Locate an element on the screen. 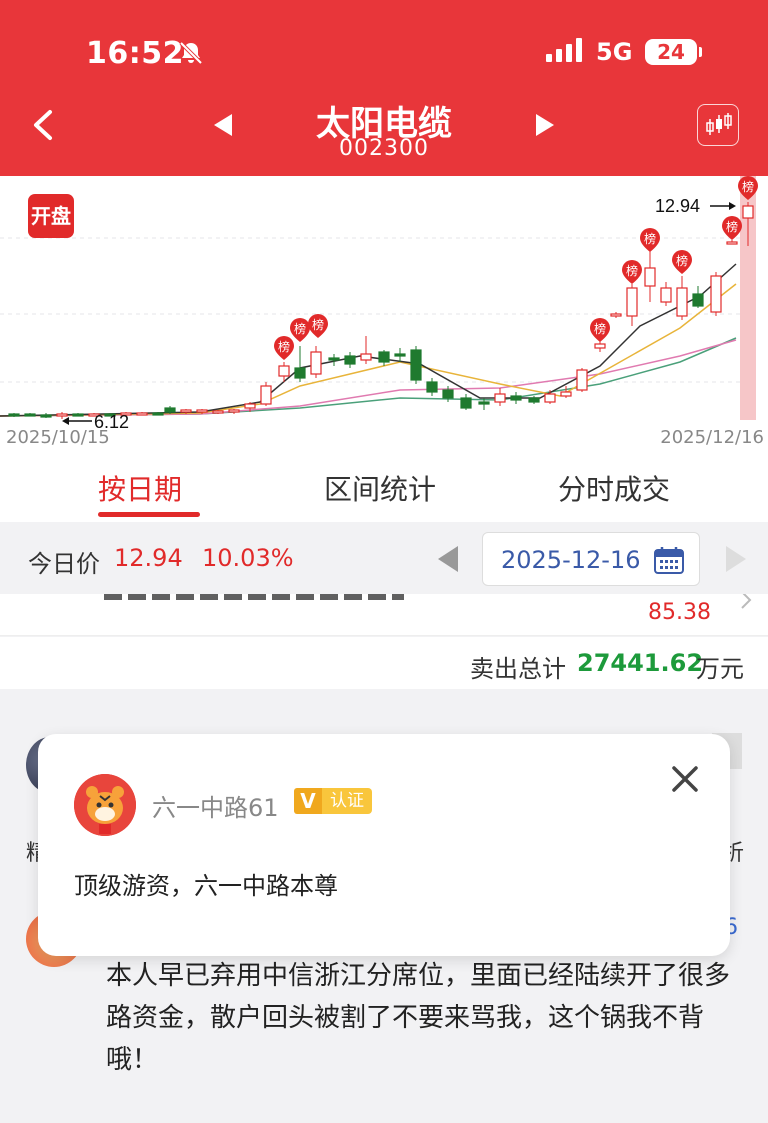  date-picker-value: 2025-12-16 is located at coordinates (571, 560).